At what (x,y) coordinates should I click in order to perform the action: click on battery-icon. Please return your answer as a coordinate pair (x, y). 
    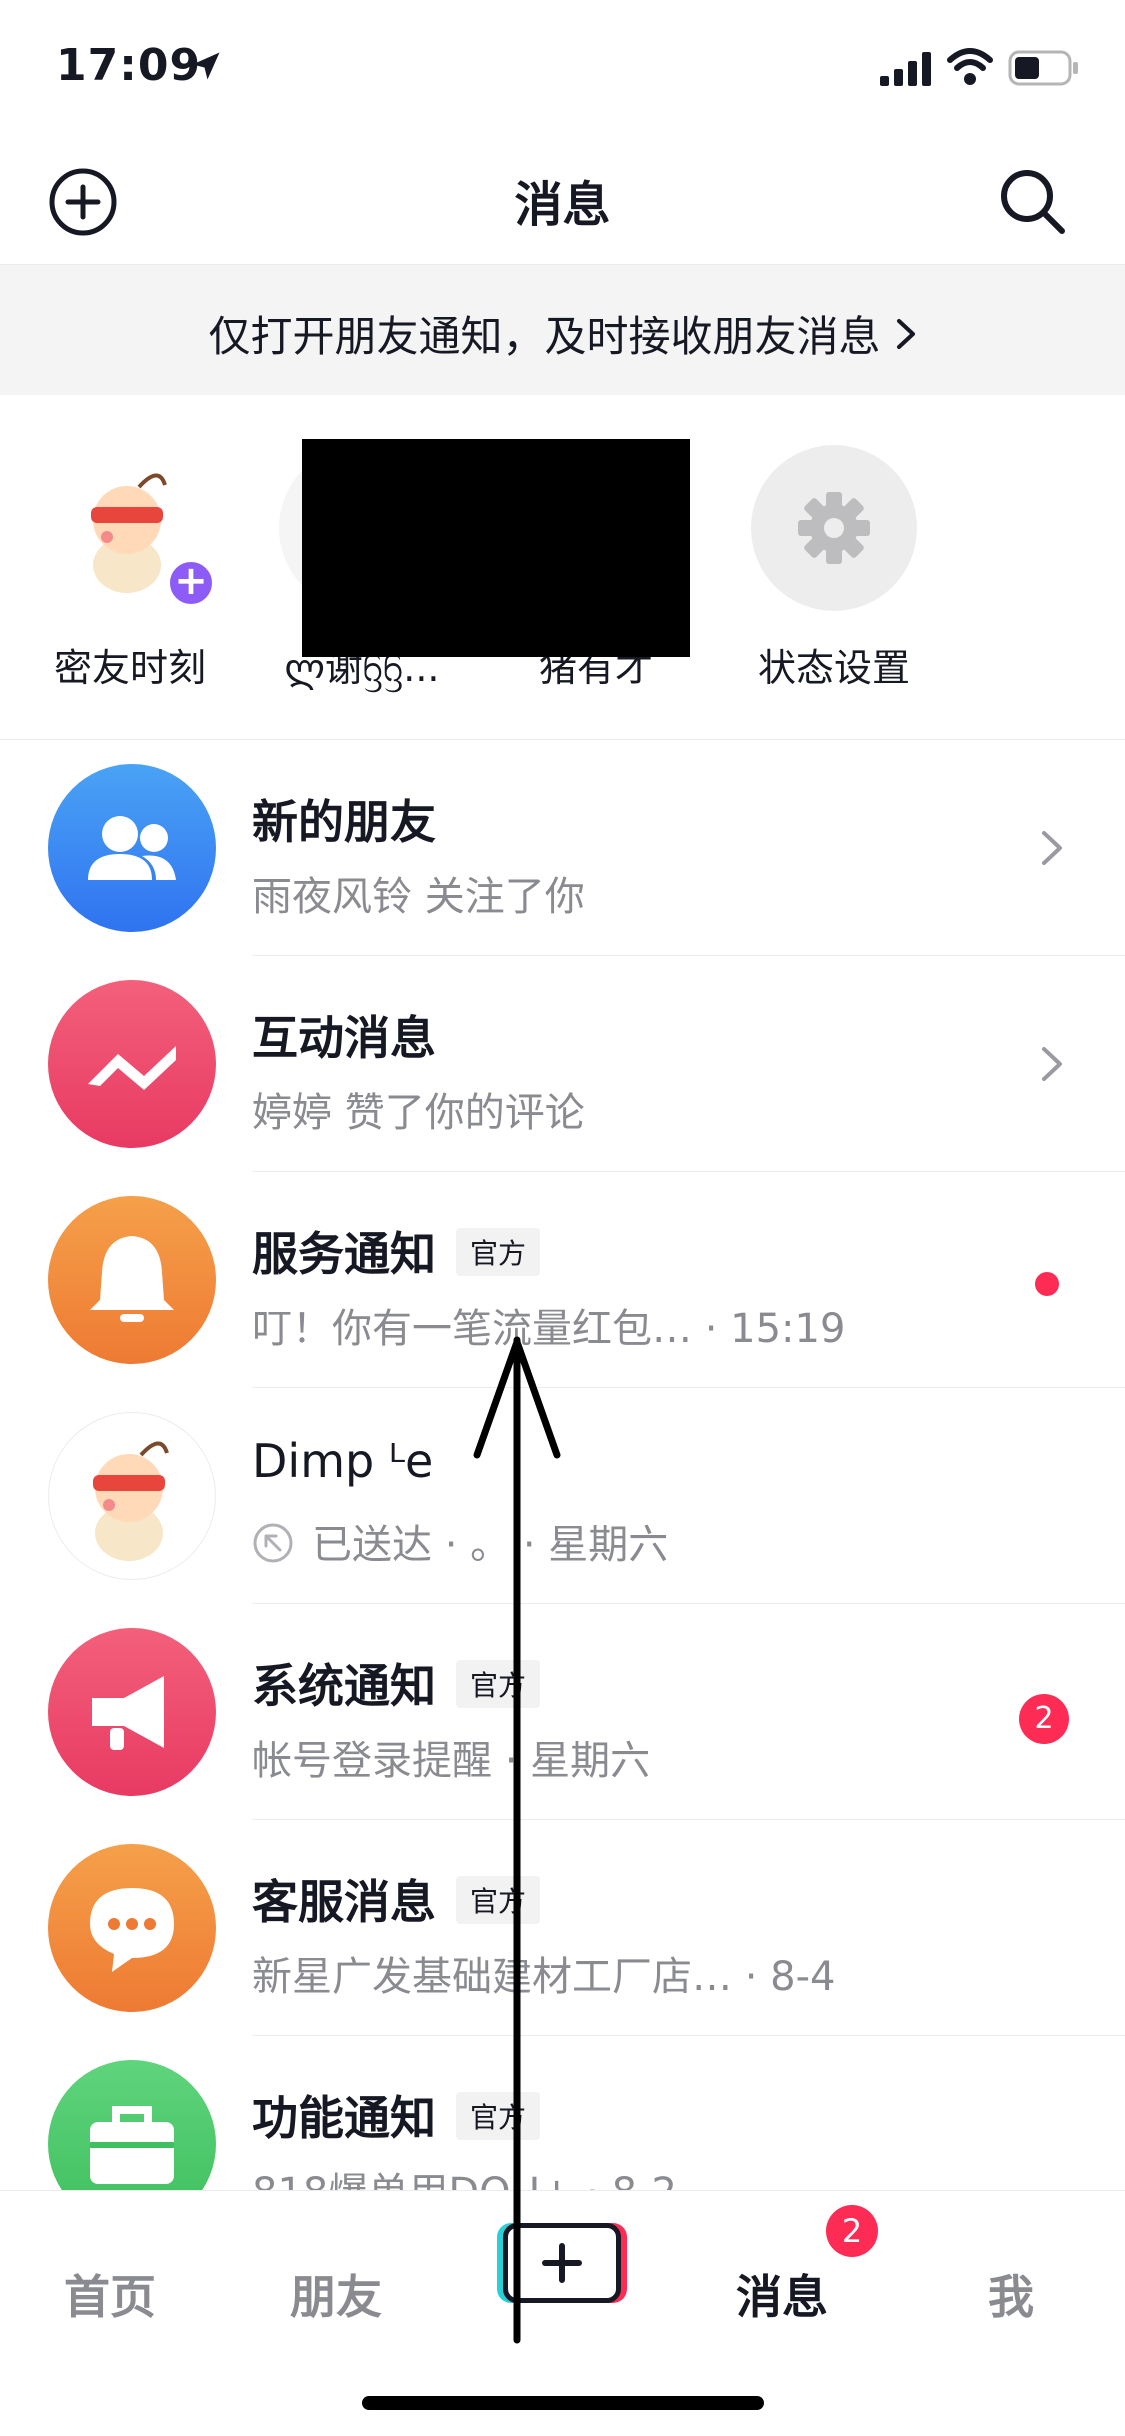
    Looking at the image, I should click on (1043, 68).